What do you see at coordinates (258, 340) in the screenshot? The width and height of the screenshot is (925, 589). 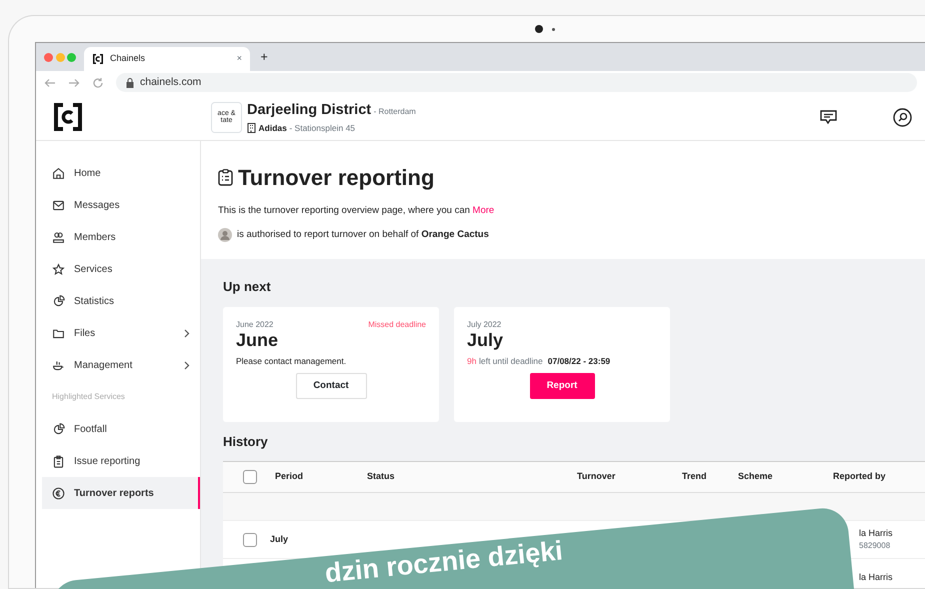 I see `month-title: June` at bounding box center [258, 340].